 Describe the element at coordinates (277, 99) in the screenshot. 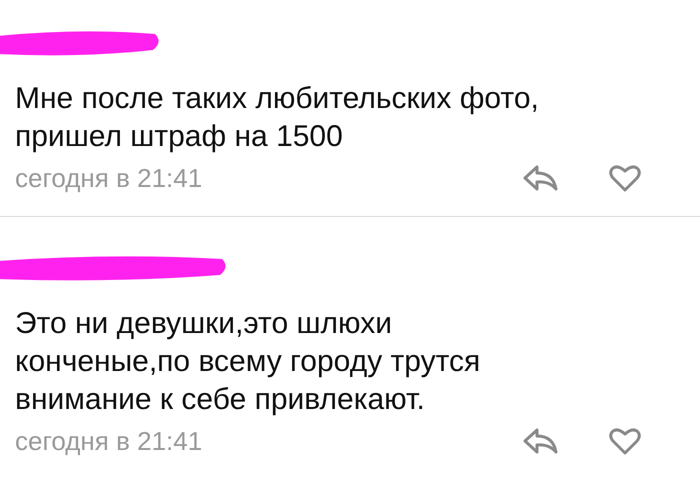

I see `comment-text-line: Мне после таких любительских фото,` at that location.